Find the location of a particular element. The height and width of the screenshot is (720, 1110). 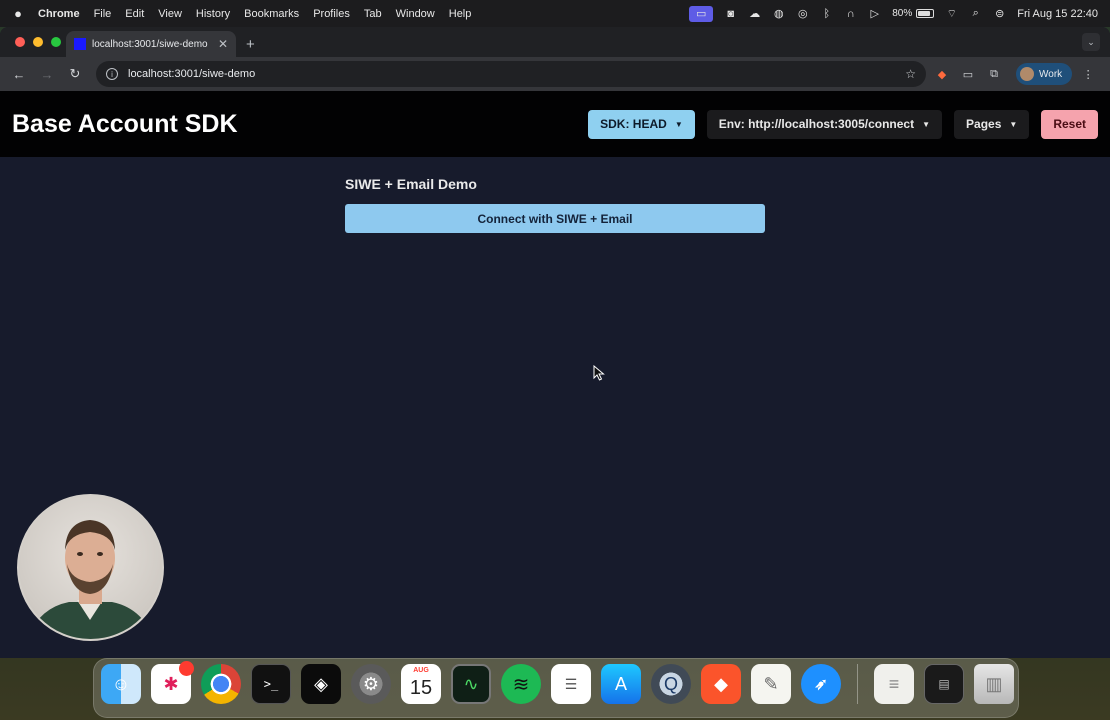

menu-help: Help is located at coordinates (460, 14).